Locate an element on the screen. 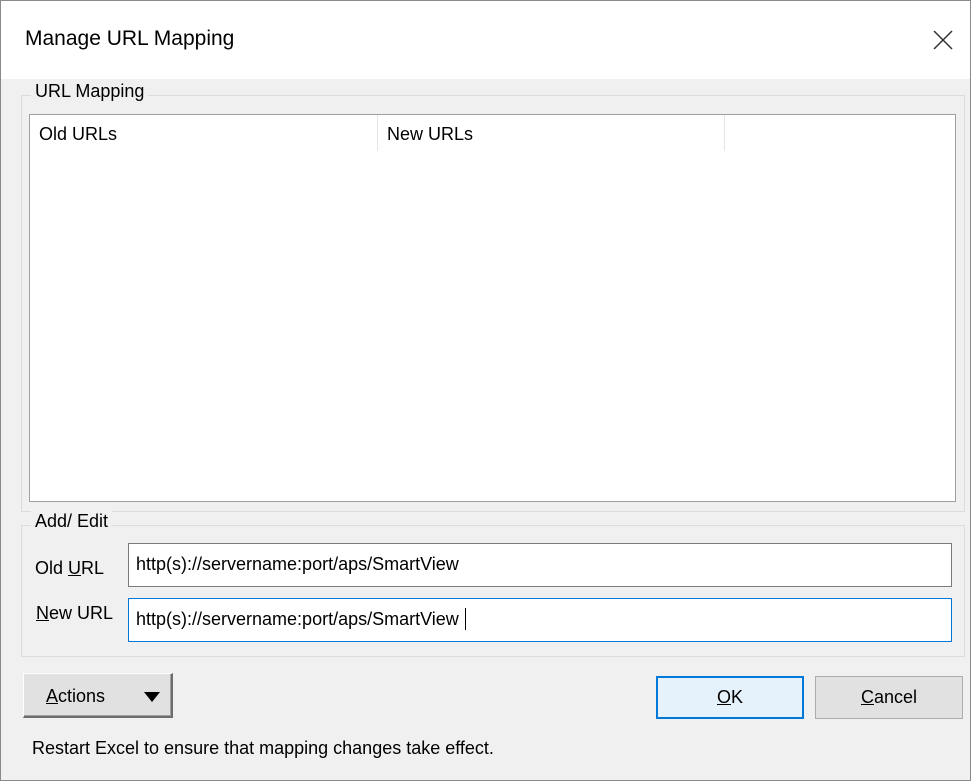 The height and width of the screenshot is (781, 971). column-header-new-urls: New URLs is located at coordinates (551, 133).